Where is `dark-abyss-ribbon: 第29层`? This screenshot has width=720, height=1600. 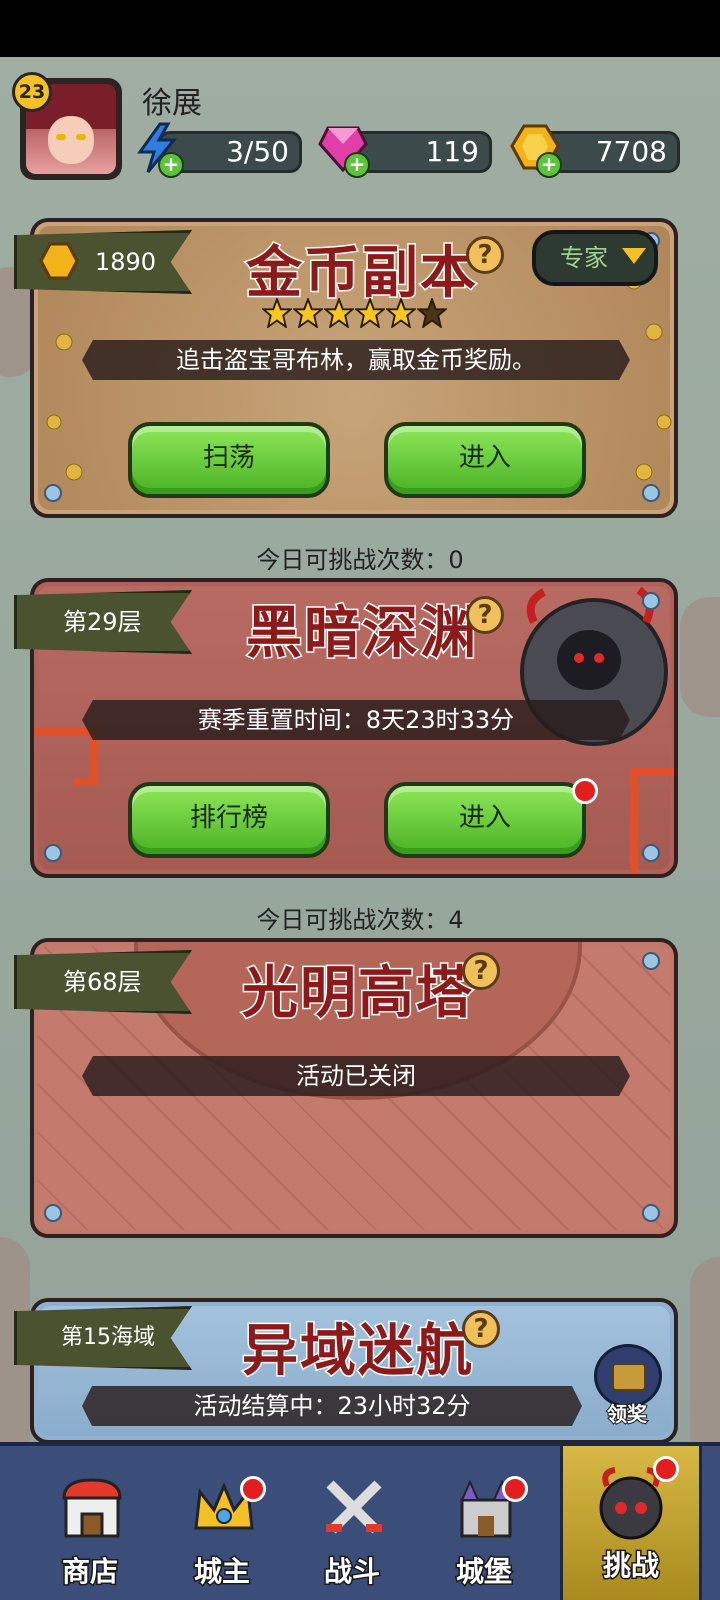
dark-abyss-ribbon: 第29层 is located at coordinates (103, 622).